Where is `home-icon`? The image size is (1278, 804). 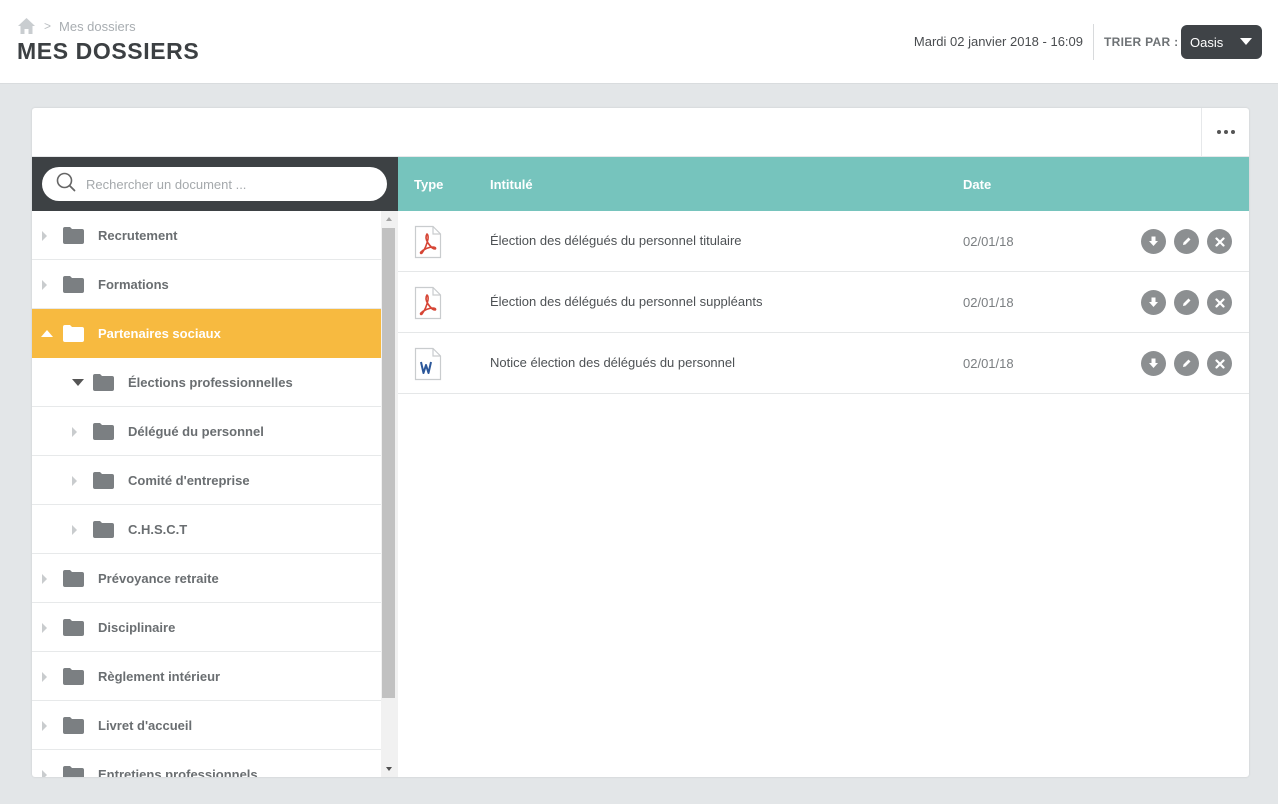 home-icon is located at coordinates (26, 26).